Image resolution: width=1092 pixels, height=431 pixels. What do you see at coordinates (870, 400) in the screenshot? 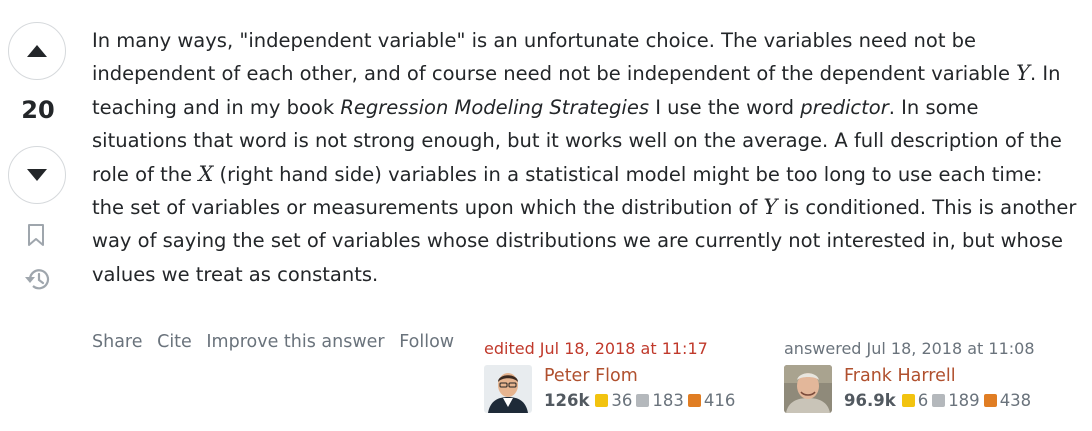
I see `reputation-score: 96.9k` at bounding box center [870, 400].